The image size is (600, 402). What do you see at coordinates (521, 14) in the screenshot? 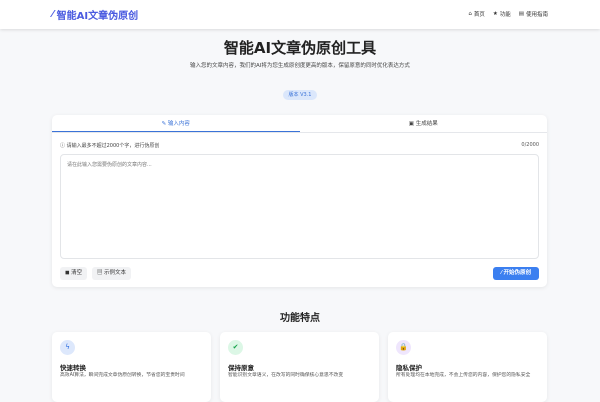
I see `book-icon: ▤` at bounding box center [521, 14].